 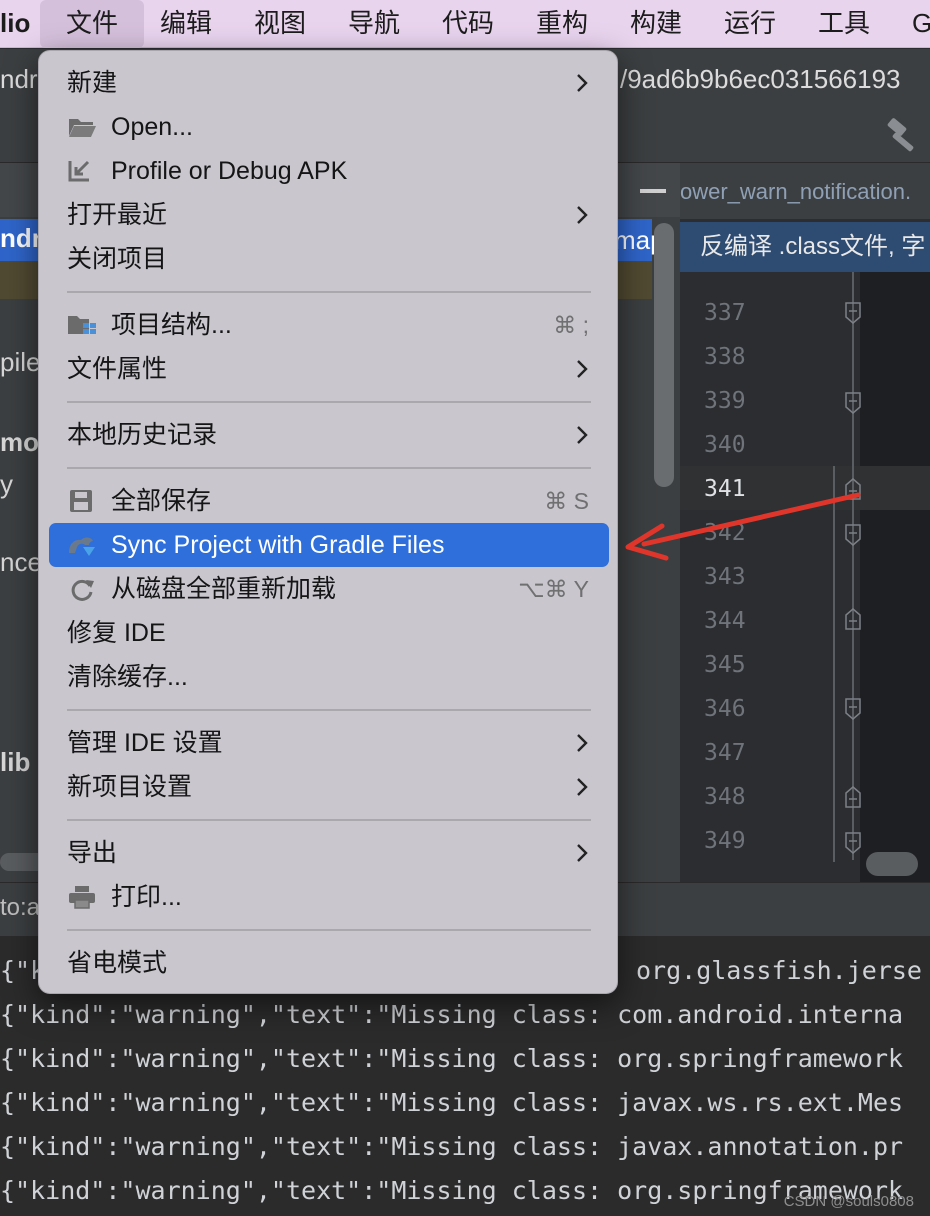 What do you see at coordinates (750, 24) in the screenshot?
I see `menu-run: 运行` at bounding box center [750, 24].